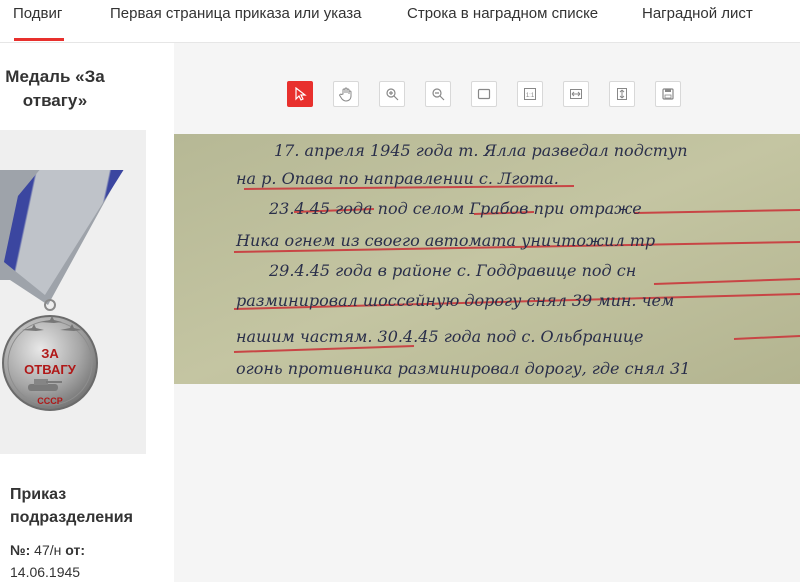 This screenshot has height=582, width=800. I want to click on zoom-out-button, so click(438, 94).